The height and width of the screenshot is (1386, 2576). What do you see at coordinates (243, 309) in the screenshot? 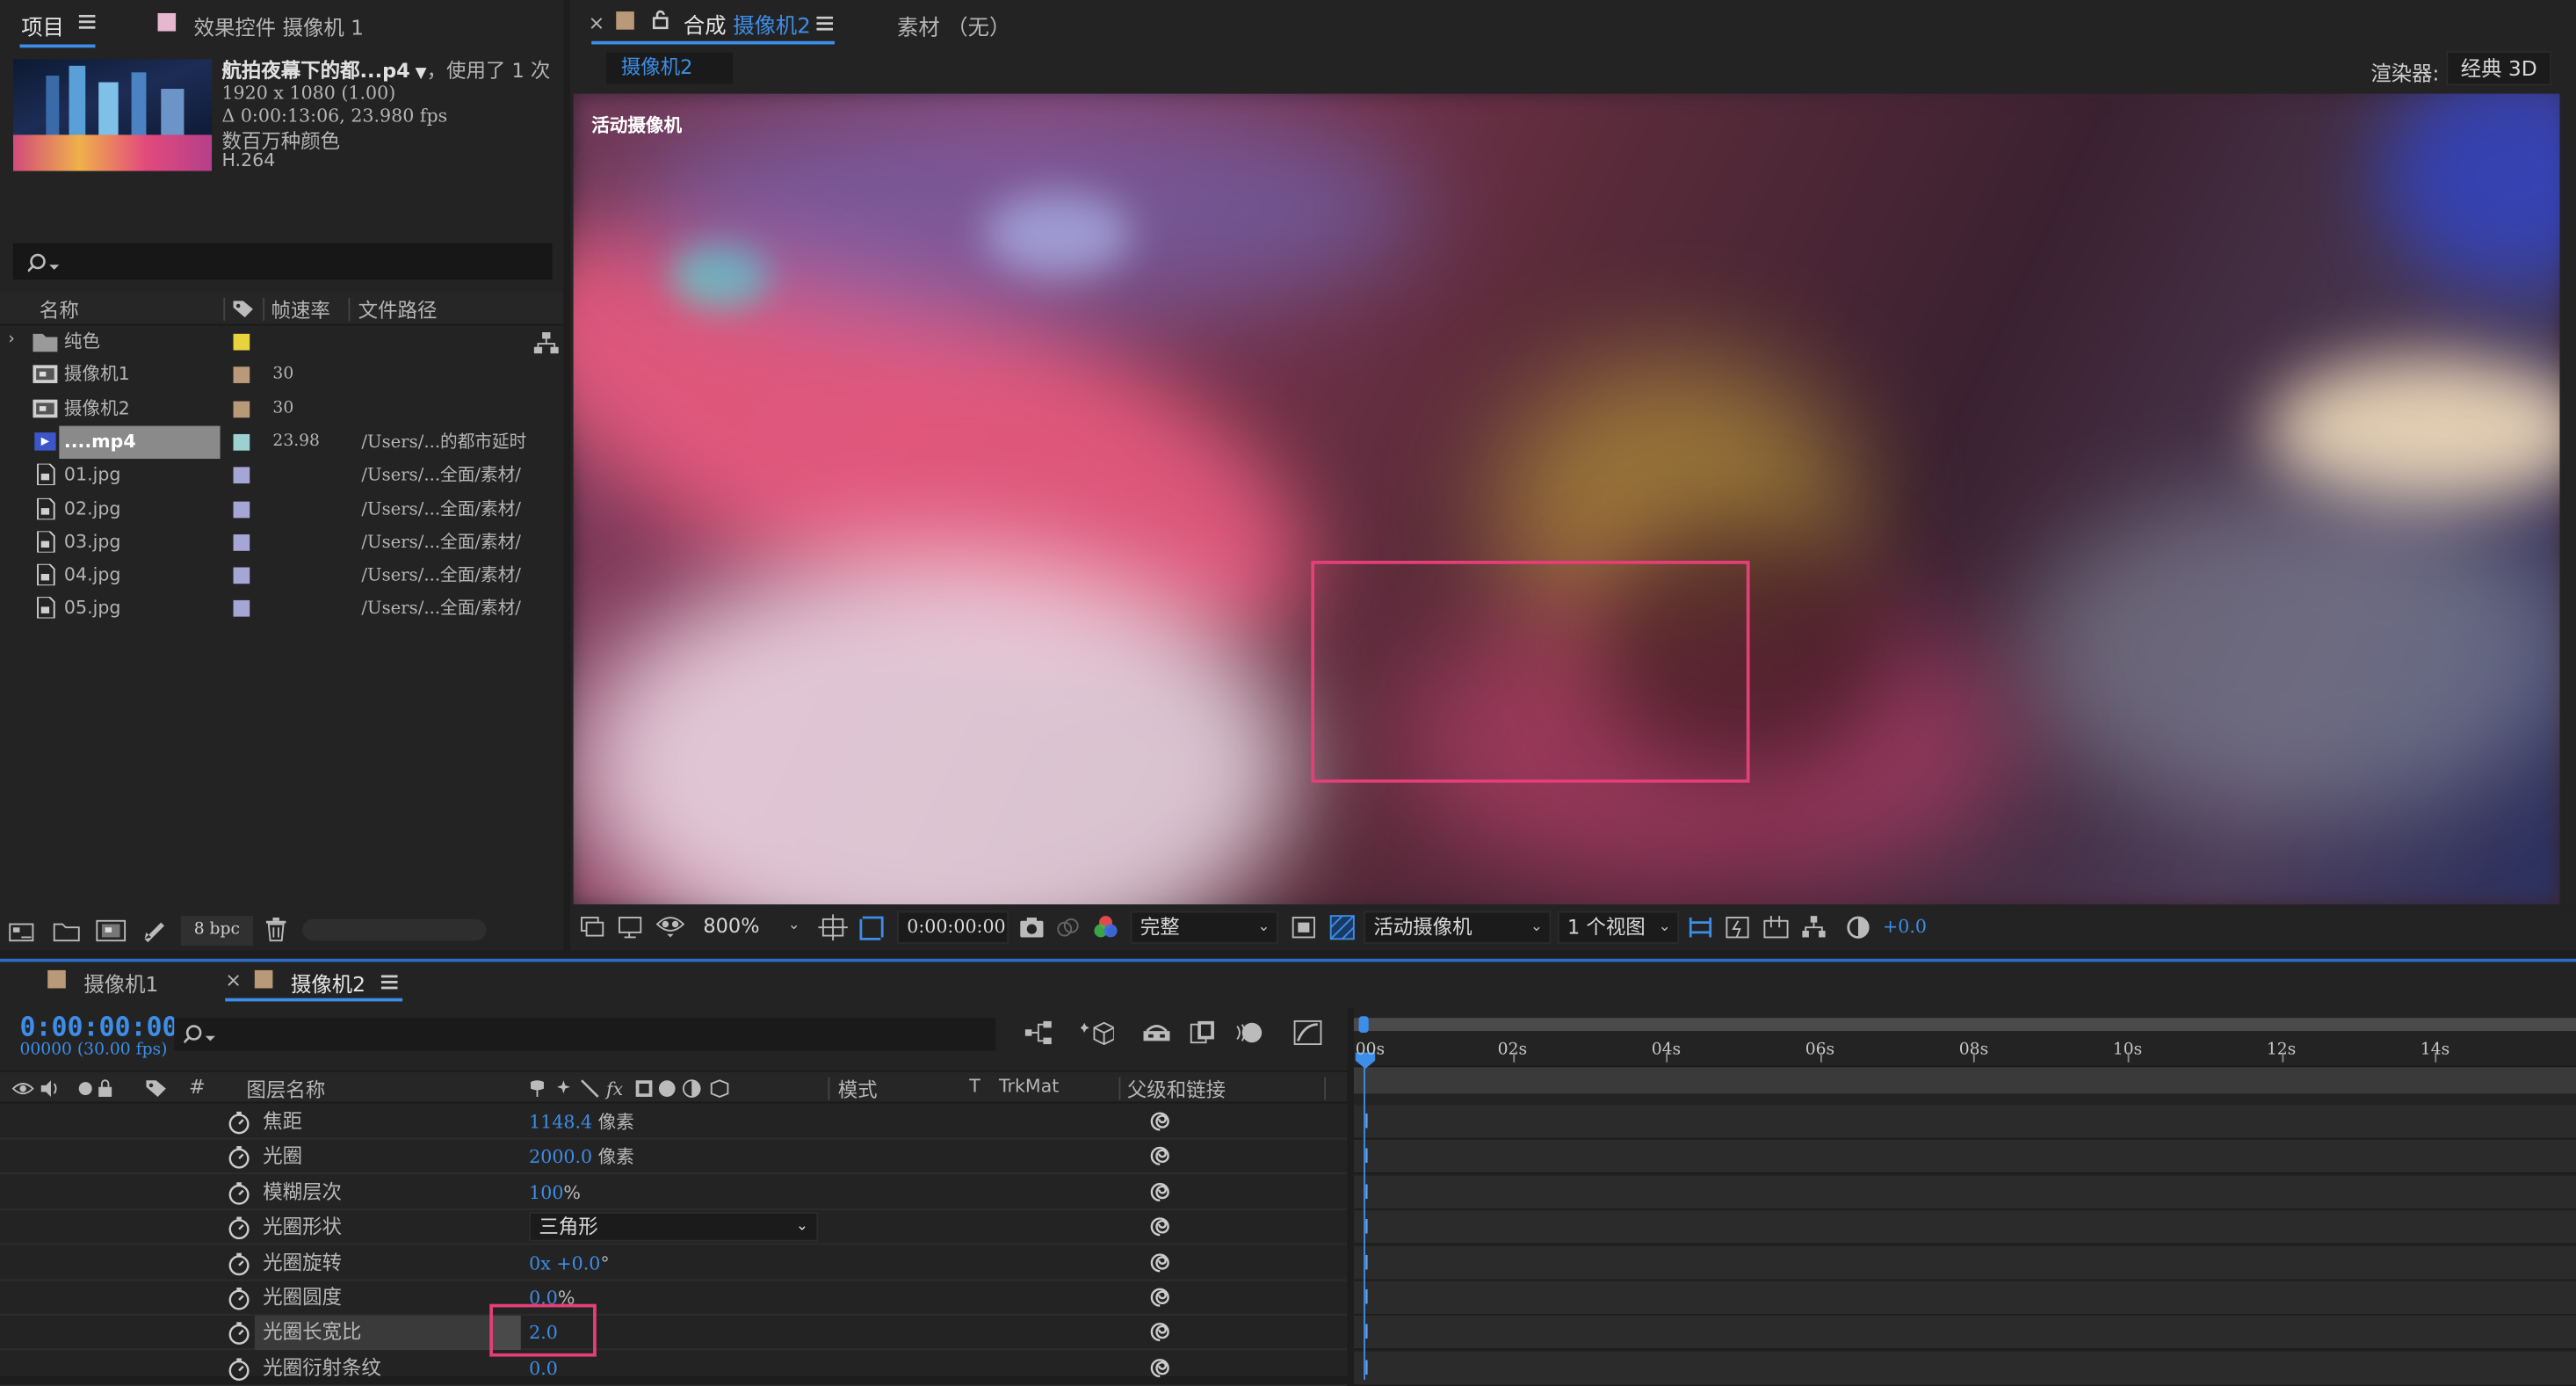
I see `label-tag-icon` at bounding box center [243, 309].